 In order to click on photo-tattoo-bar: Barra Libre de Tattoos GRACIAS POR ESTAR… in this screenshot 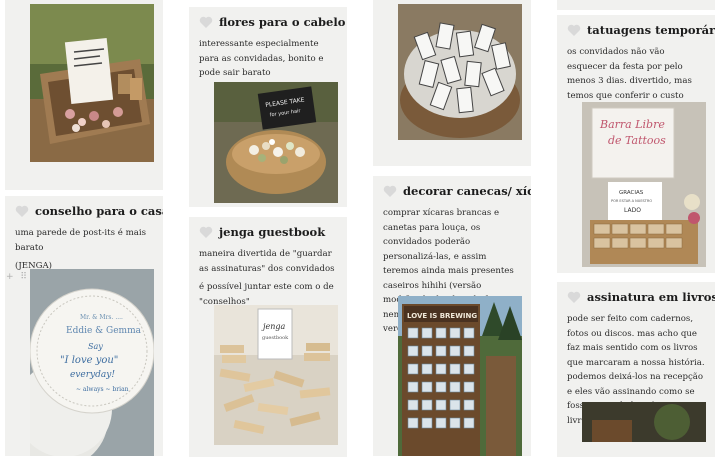, I will do `click(644, 184)`.